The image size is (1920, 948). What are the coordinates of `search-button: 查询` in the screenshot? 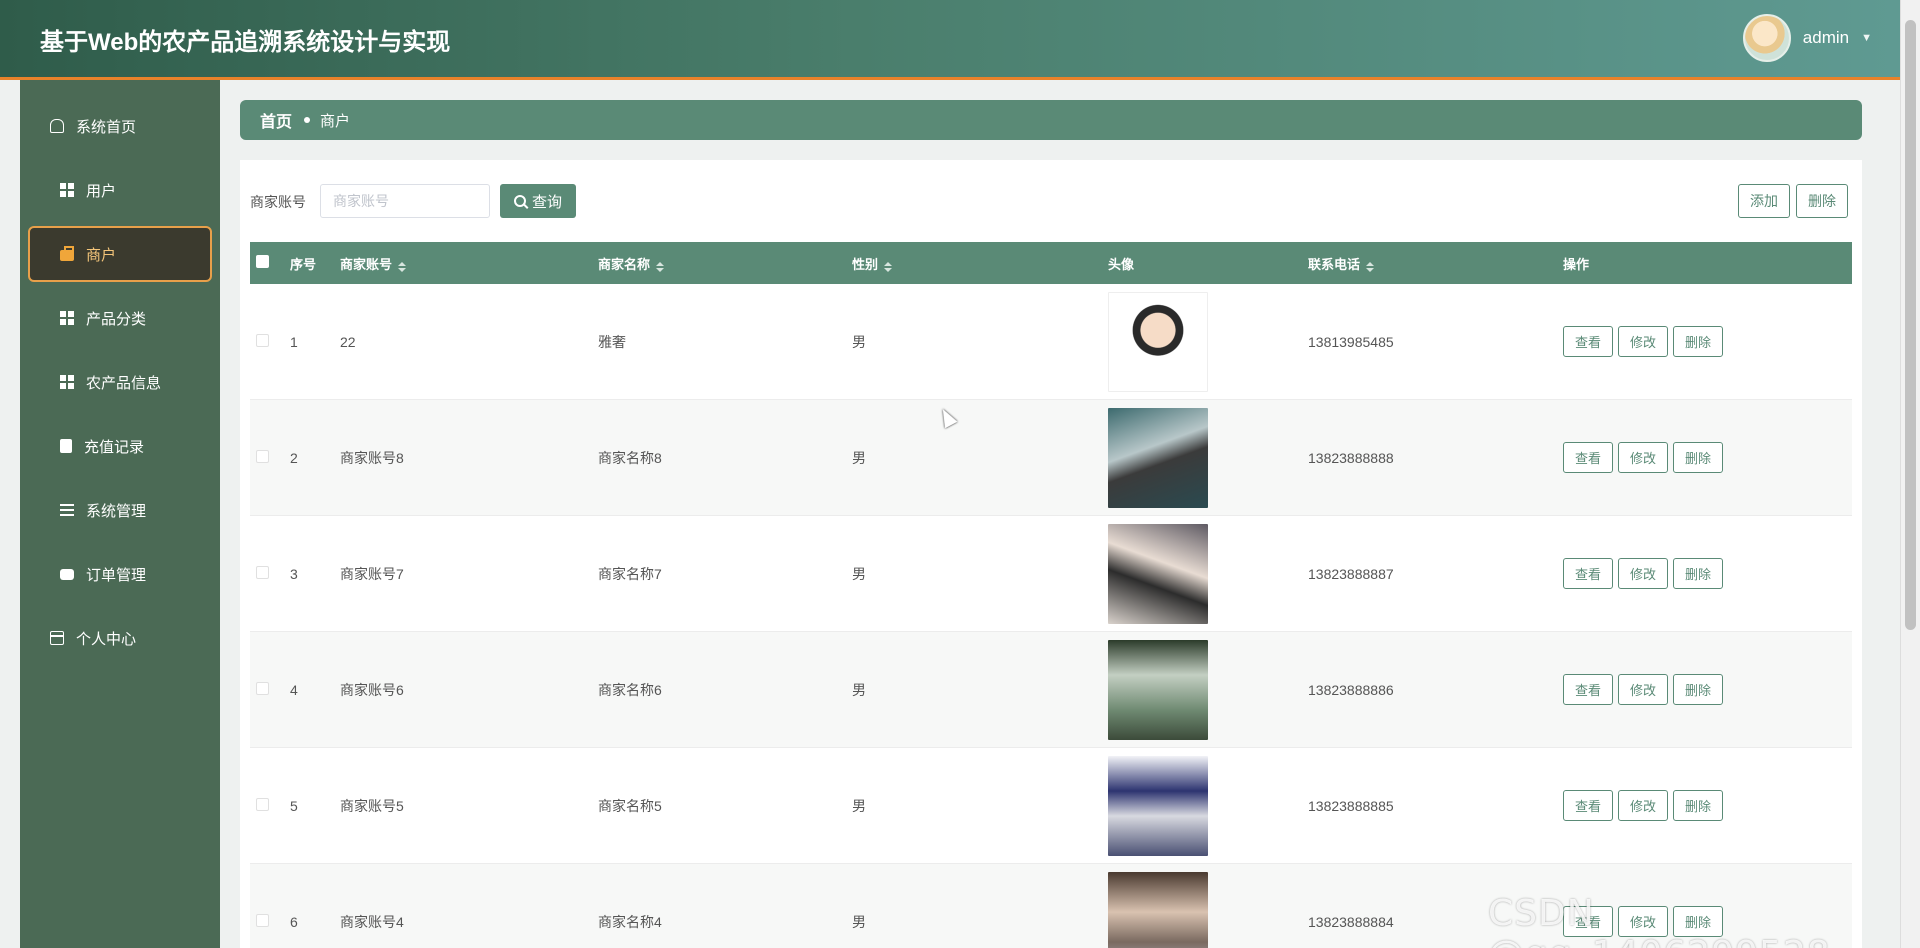 It's located at (538, 201).